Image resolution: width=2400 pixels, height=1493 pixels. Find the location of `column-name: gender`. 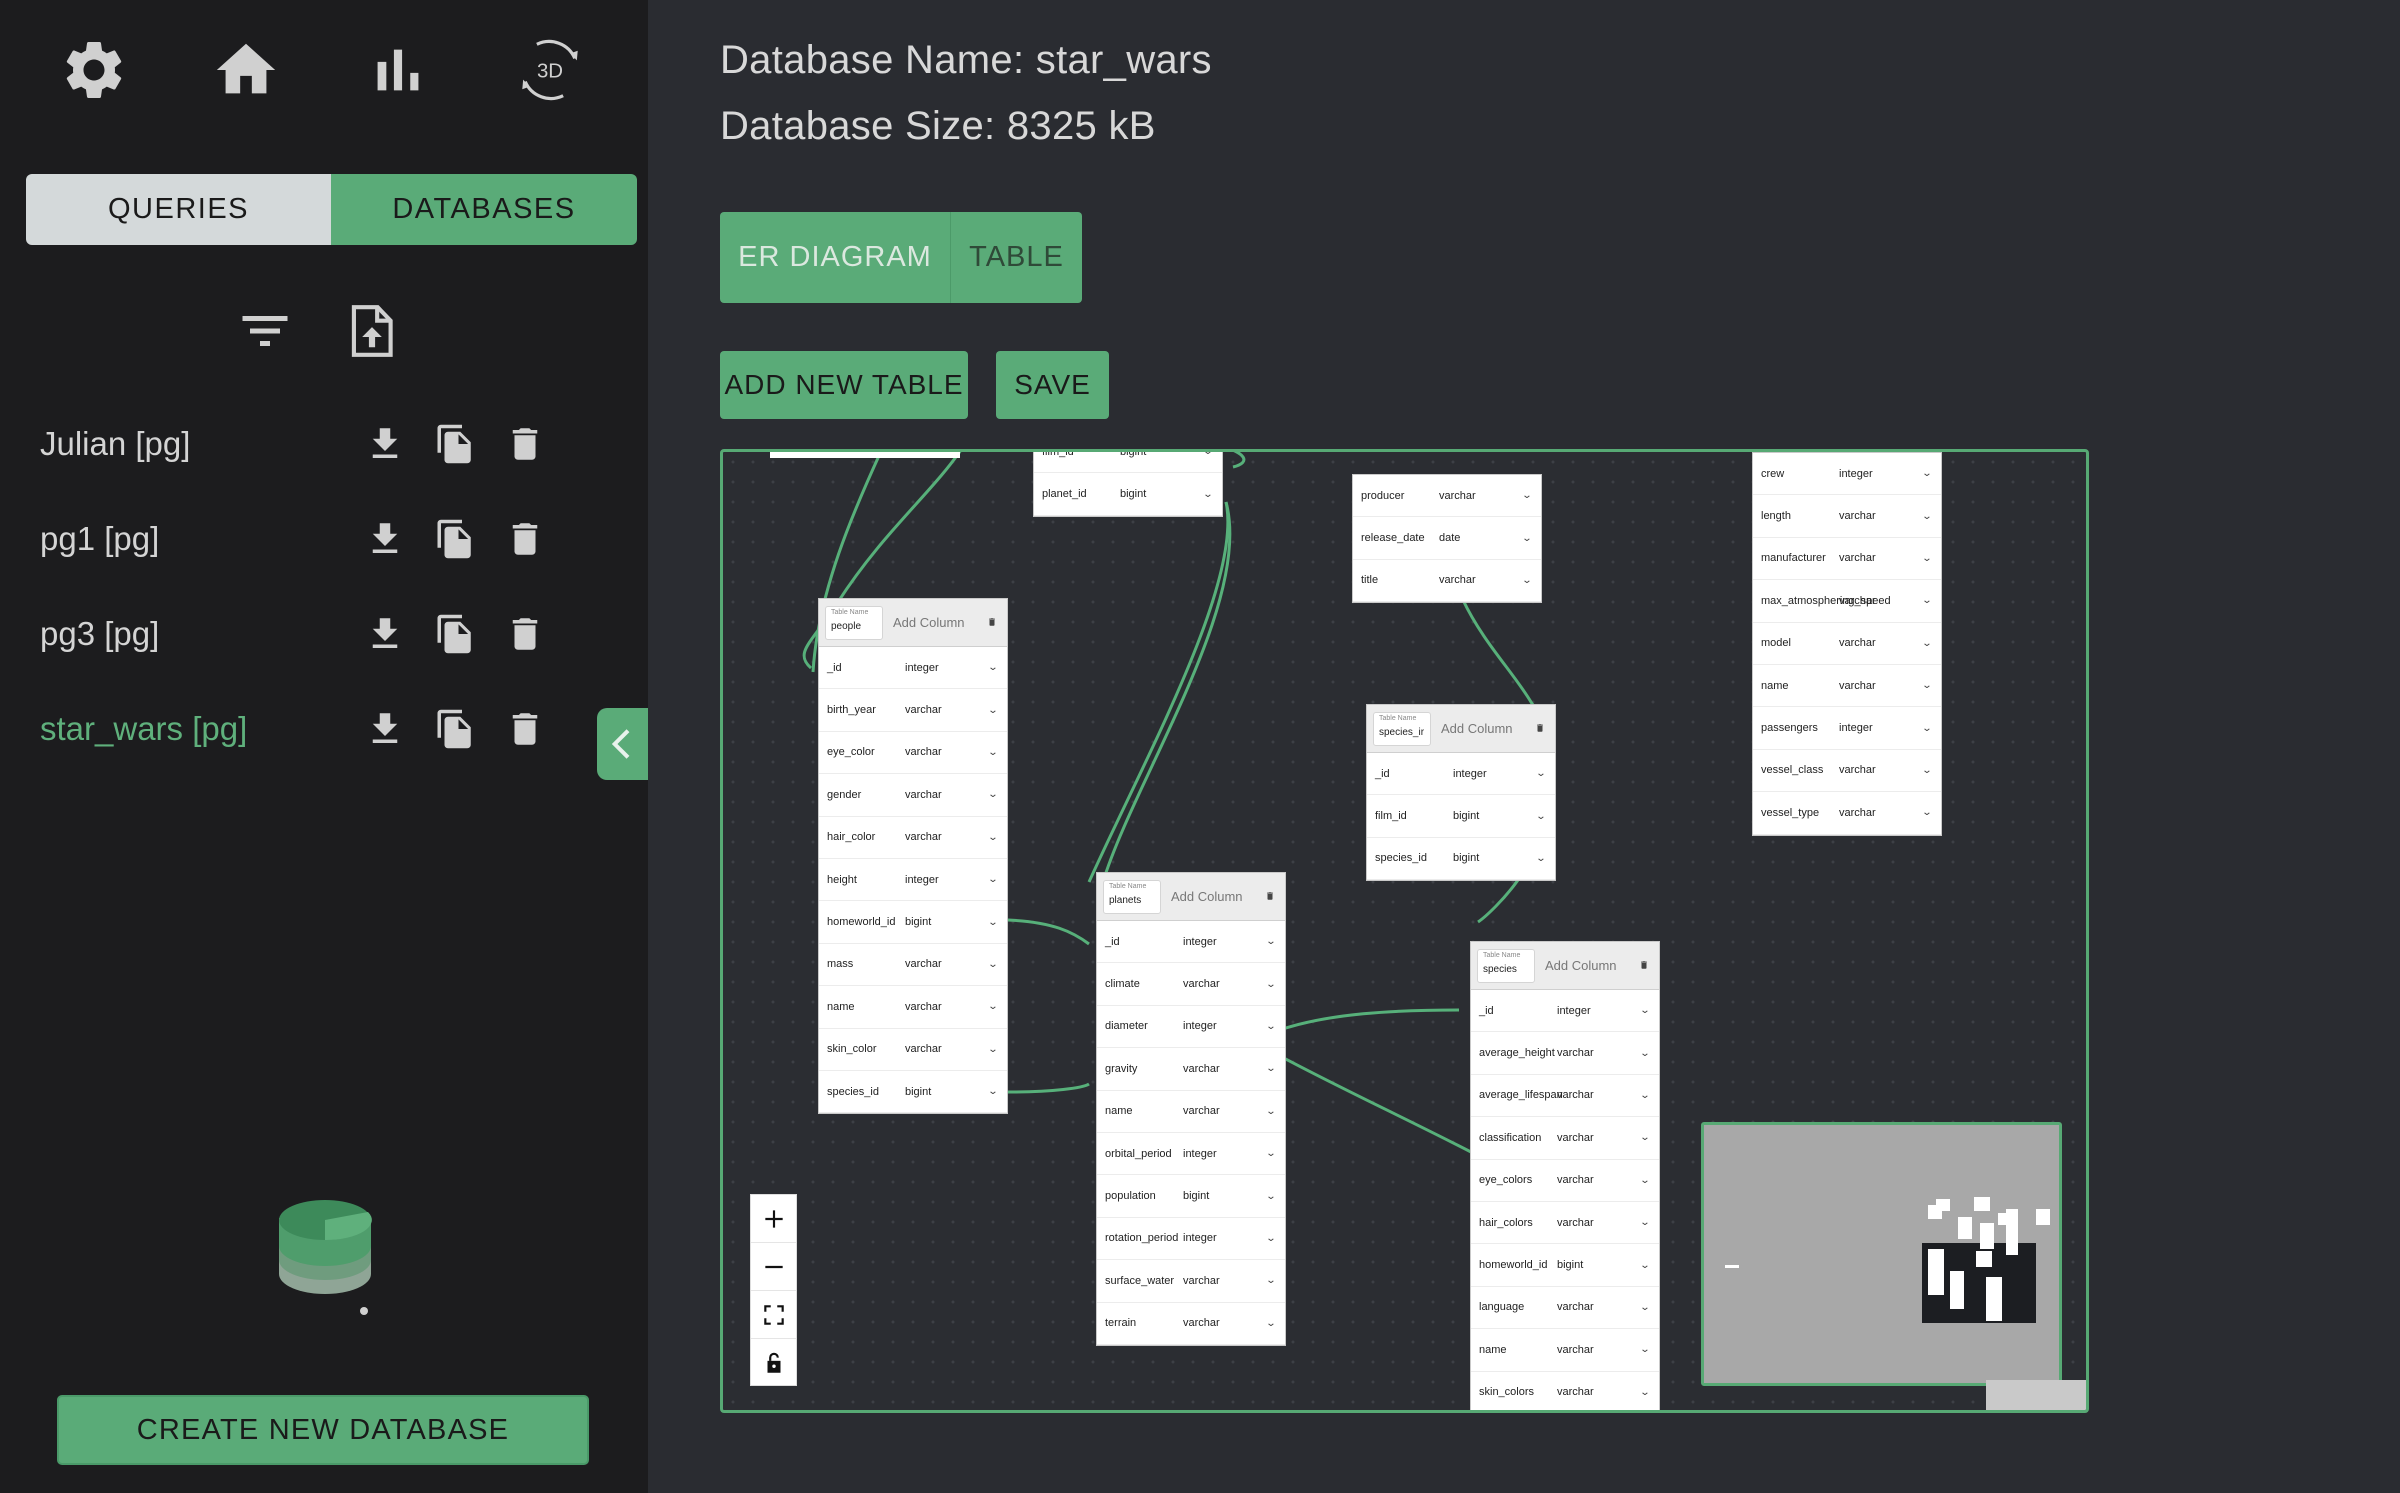

column-name: gender is located at coordinates (866, 795).